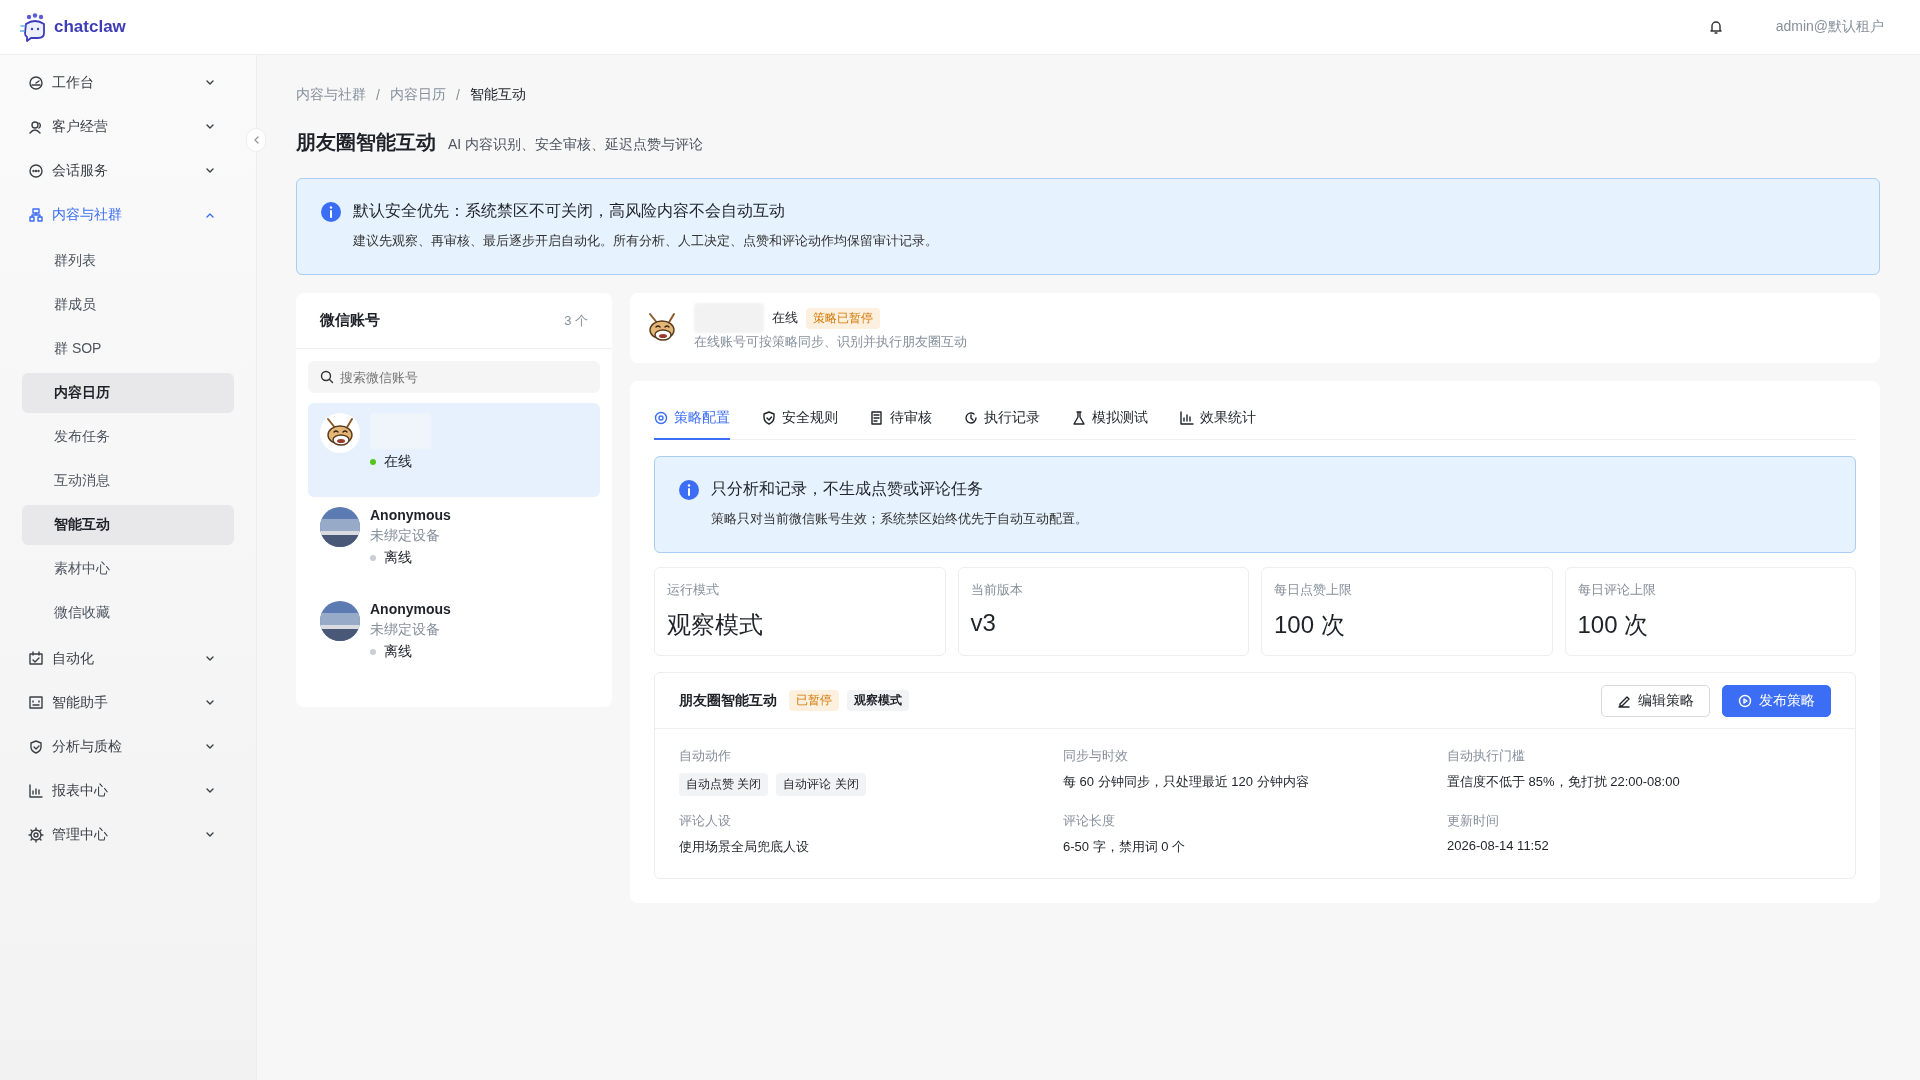 The height and width of the screenshot is (1080, 1920). Describe the element at coordinates (878, 700) in the screenshot. I see `status-badge: 观察模式` at that location.